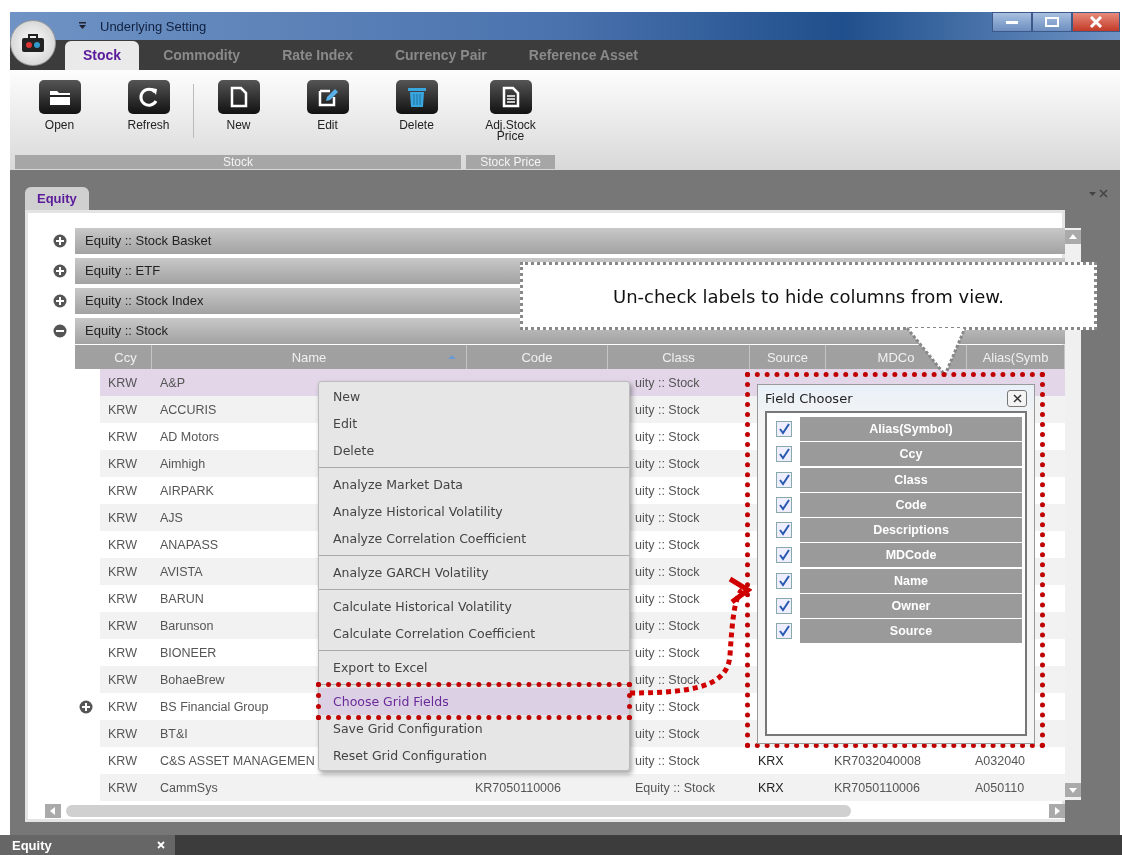  I want to click on table-cell: ANAPASS, so click(189, 544).